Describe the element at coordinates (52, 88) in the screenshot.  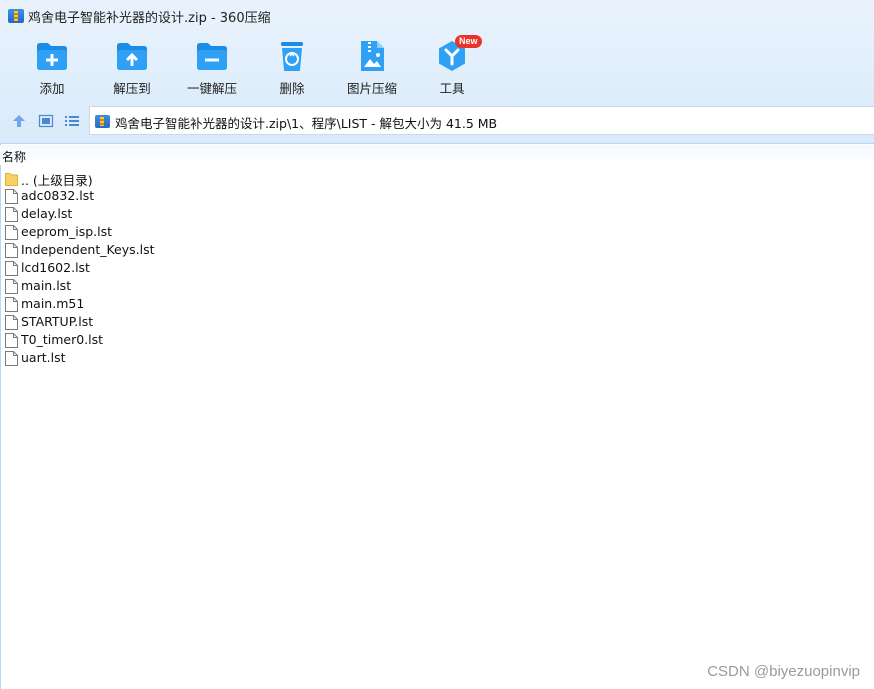
I see `add-label: 添加` at that location.